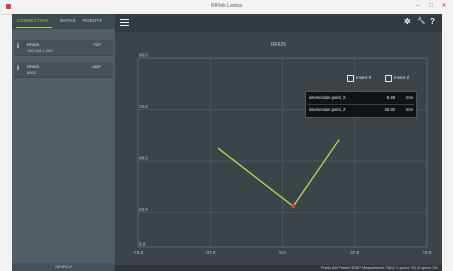 Image resolution: width=453 pixels, height=271 pixels. Describe the element at coordinates (31, 72) in the screenshot. I see `connection-address: 6003` at that location.